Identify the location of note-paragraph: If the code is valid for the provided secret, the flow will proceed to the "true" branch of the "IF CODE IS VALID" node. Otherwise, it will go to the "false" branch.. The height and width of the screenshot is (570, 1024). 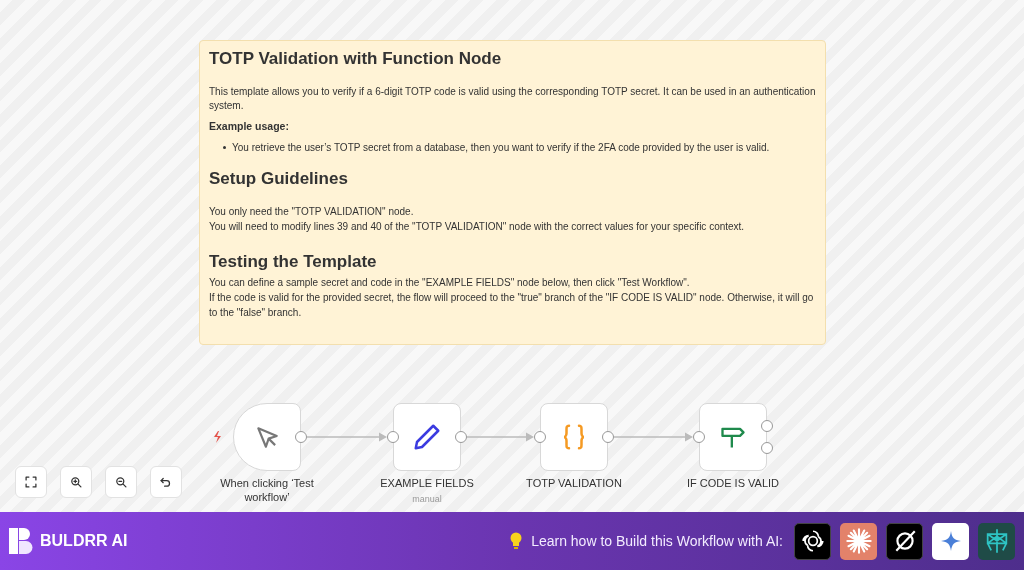
(512, 305).